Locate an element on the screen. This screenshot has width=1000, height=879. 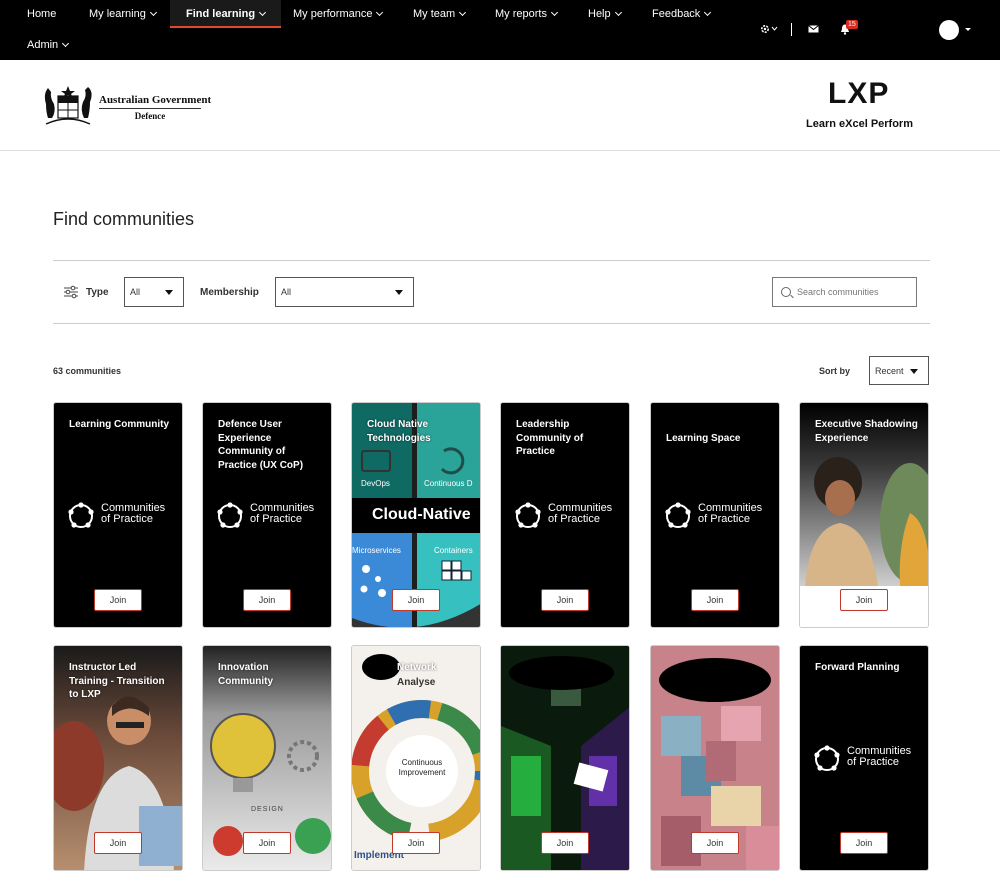
nav-help: Help is located at coordinates (605, 14).